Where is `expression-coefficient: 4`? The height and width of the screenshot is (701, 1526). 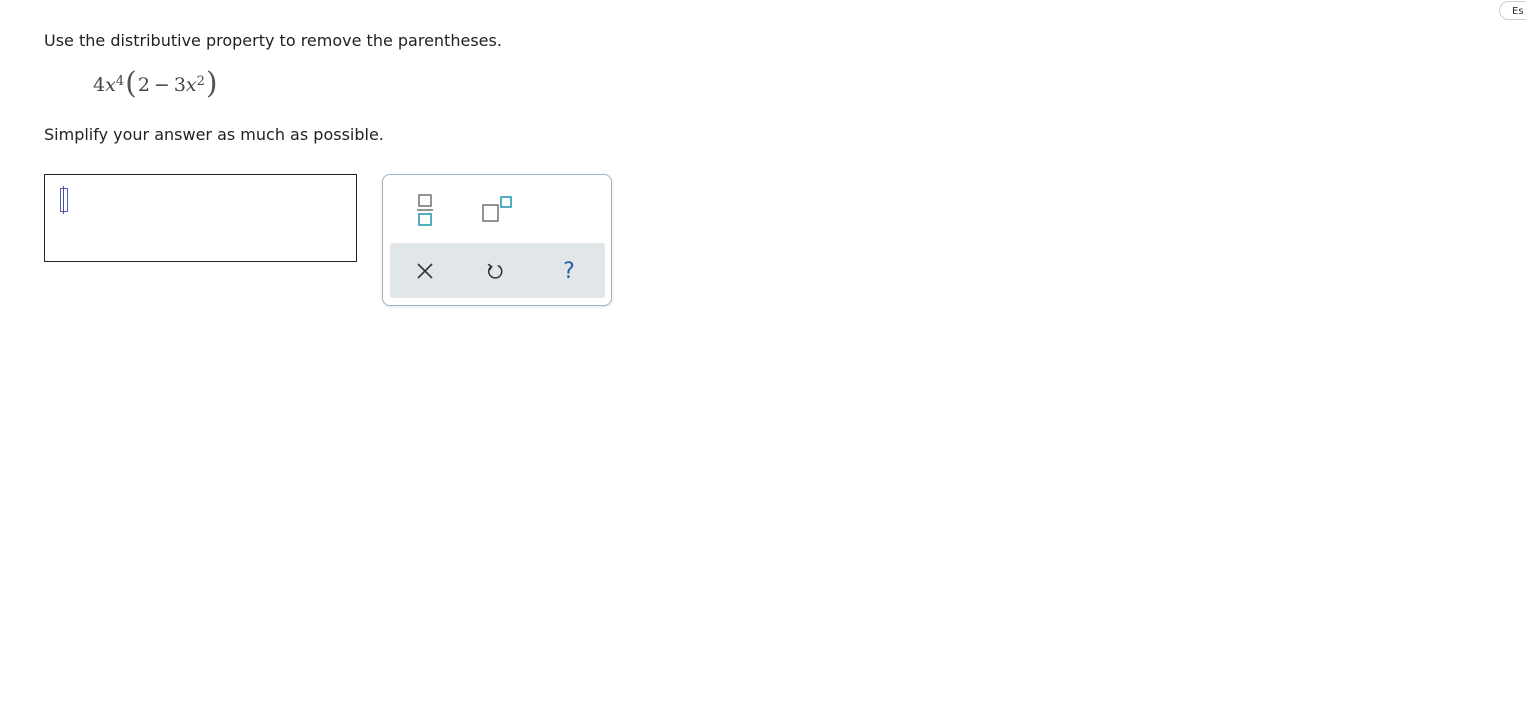
expression-coefficient: 4 is located at coordinates (99, 85).